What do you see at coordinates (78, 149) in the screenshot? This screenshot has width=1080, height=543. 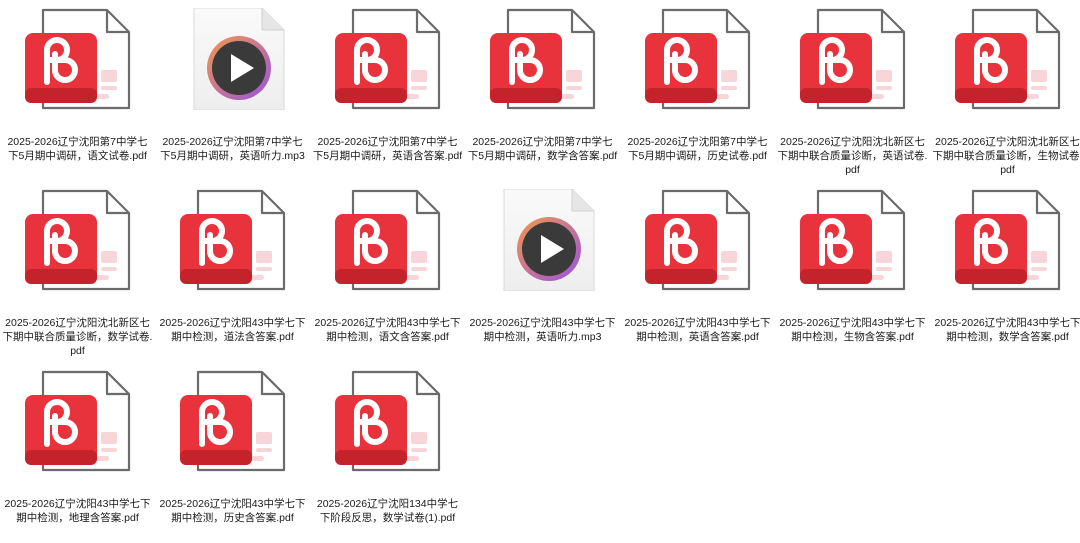 I see `file-name-label: 2025-2026辽宁沈阳第7中学七下5月期中调研，语文试卷.pdf` at bounding box center [78, 149].